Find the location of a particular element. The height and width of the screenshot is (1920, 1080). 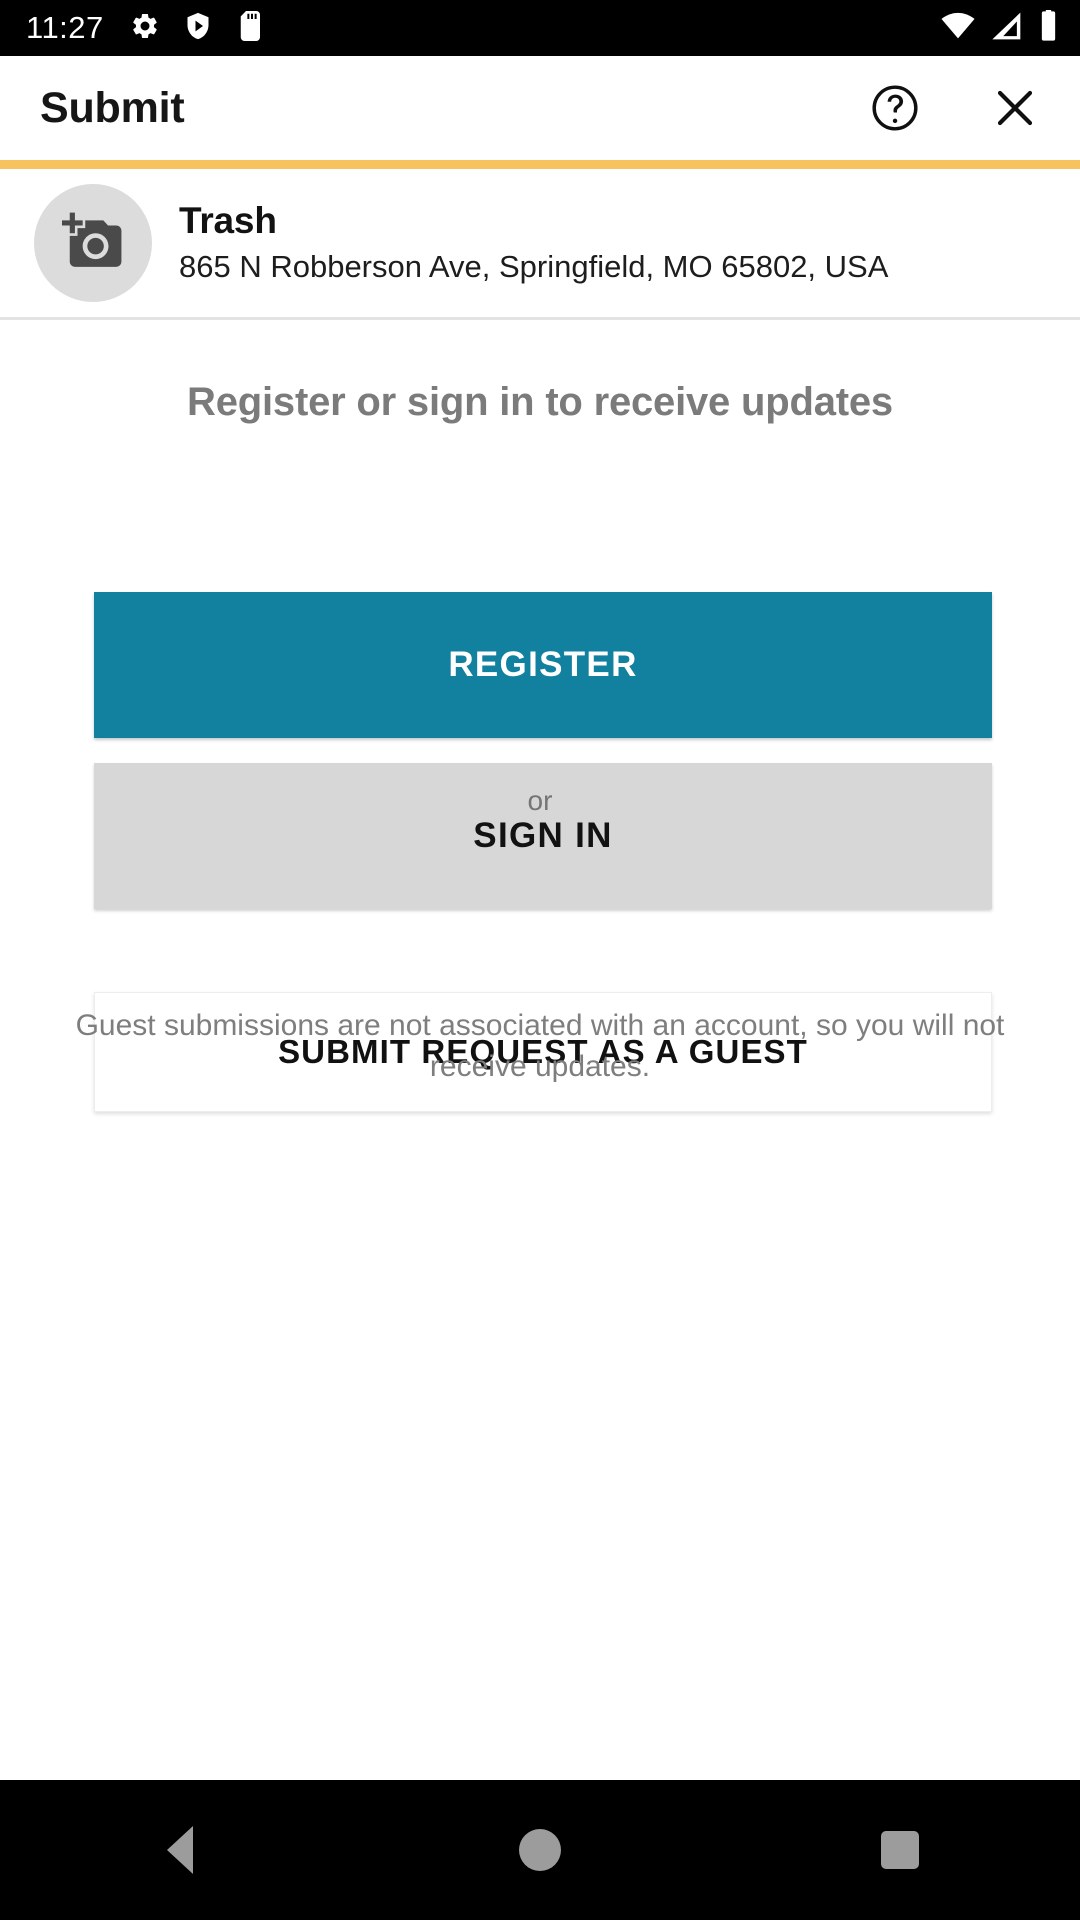

home-nav-icon is located at coordinates (540, 1850).